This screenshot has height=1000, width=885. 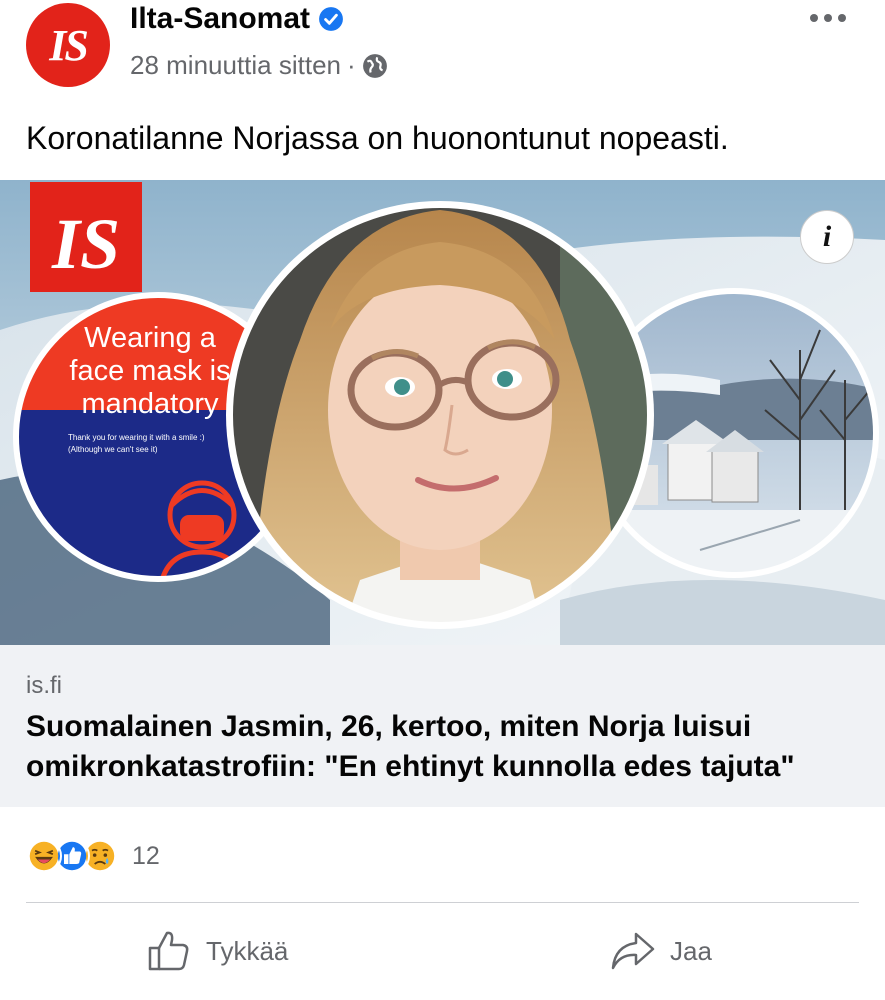 What do you see at coordinates (85, 244) in the screenshot?
I see `image-is-badge: IS` at bounding box center [85, 244].